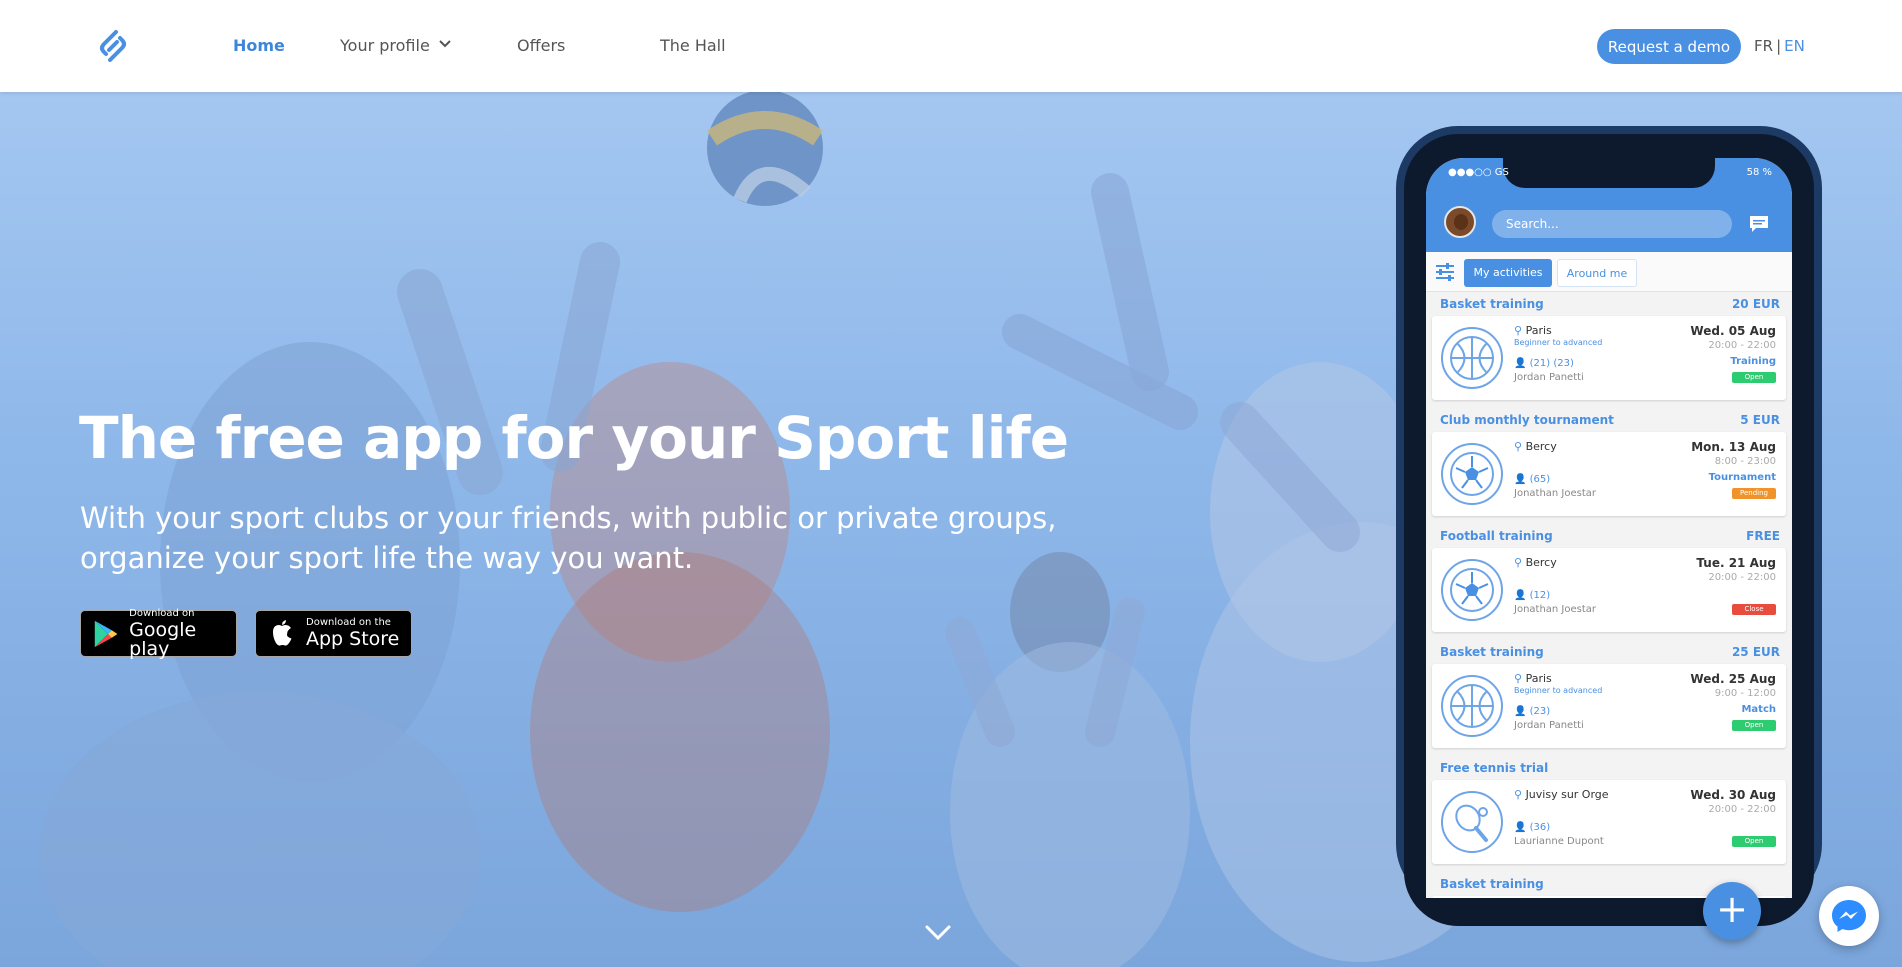 The image size is (1902, 967). What do you see at coordinates (1559, 841) in the screenshot?
I see `activity-organizer: Laurianne Dupont` at bounding box center [1559, 841].